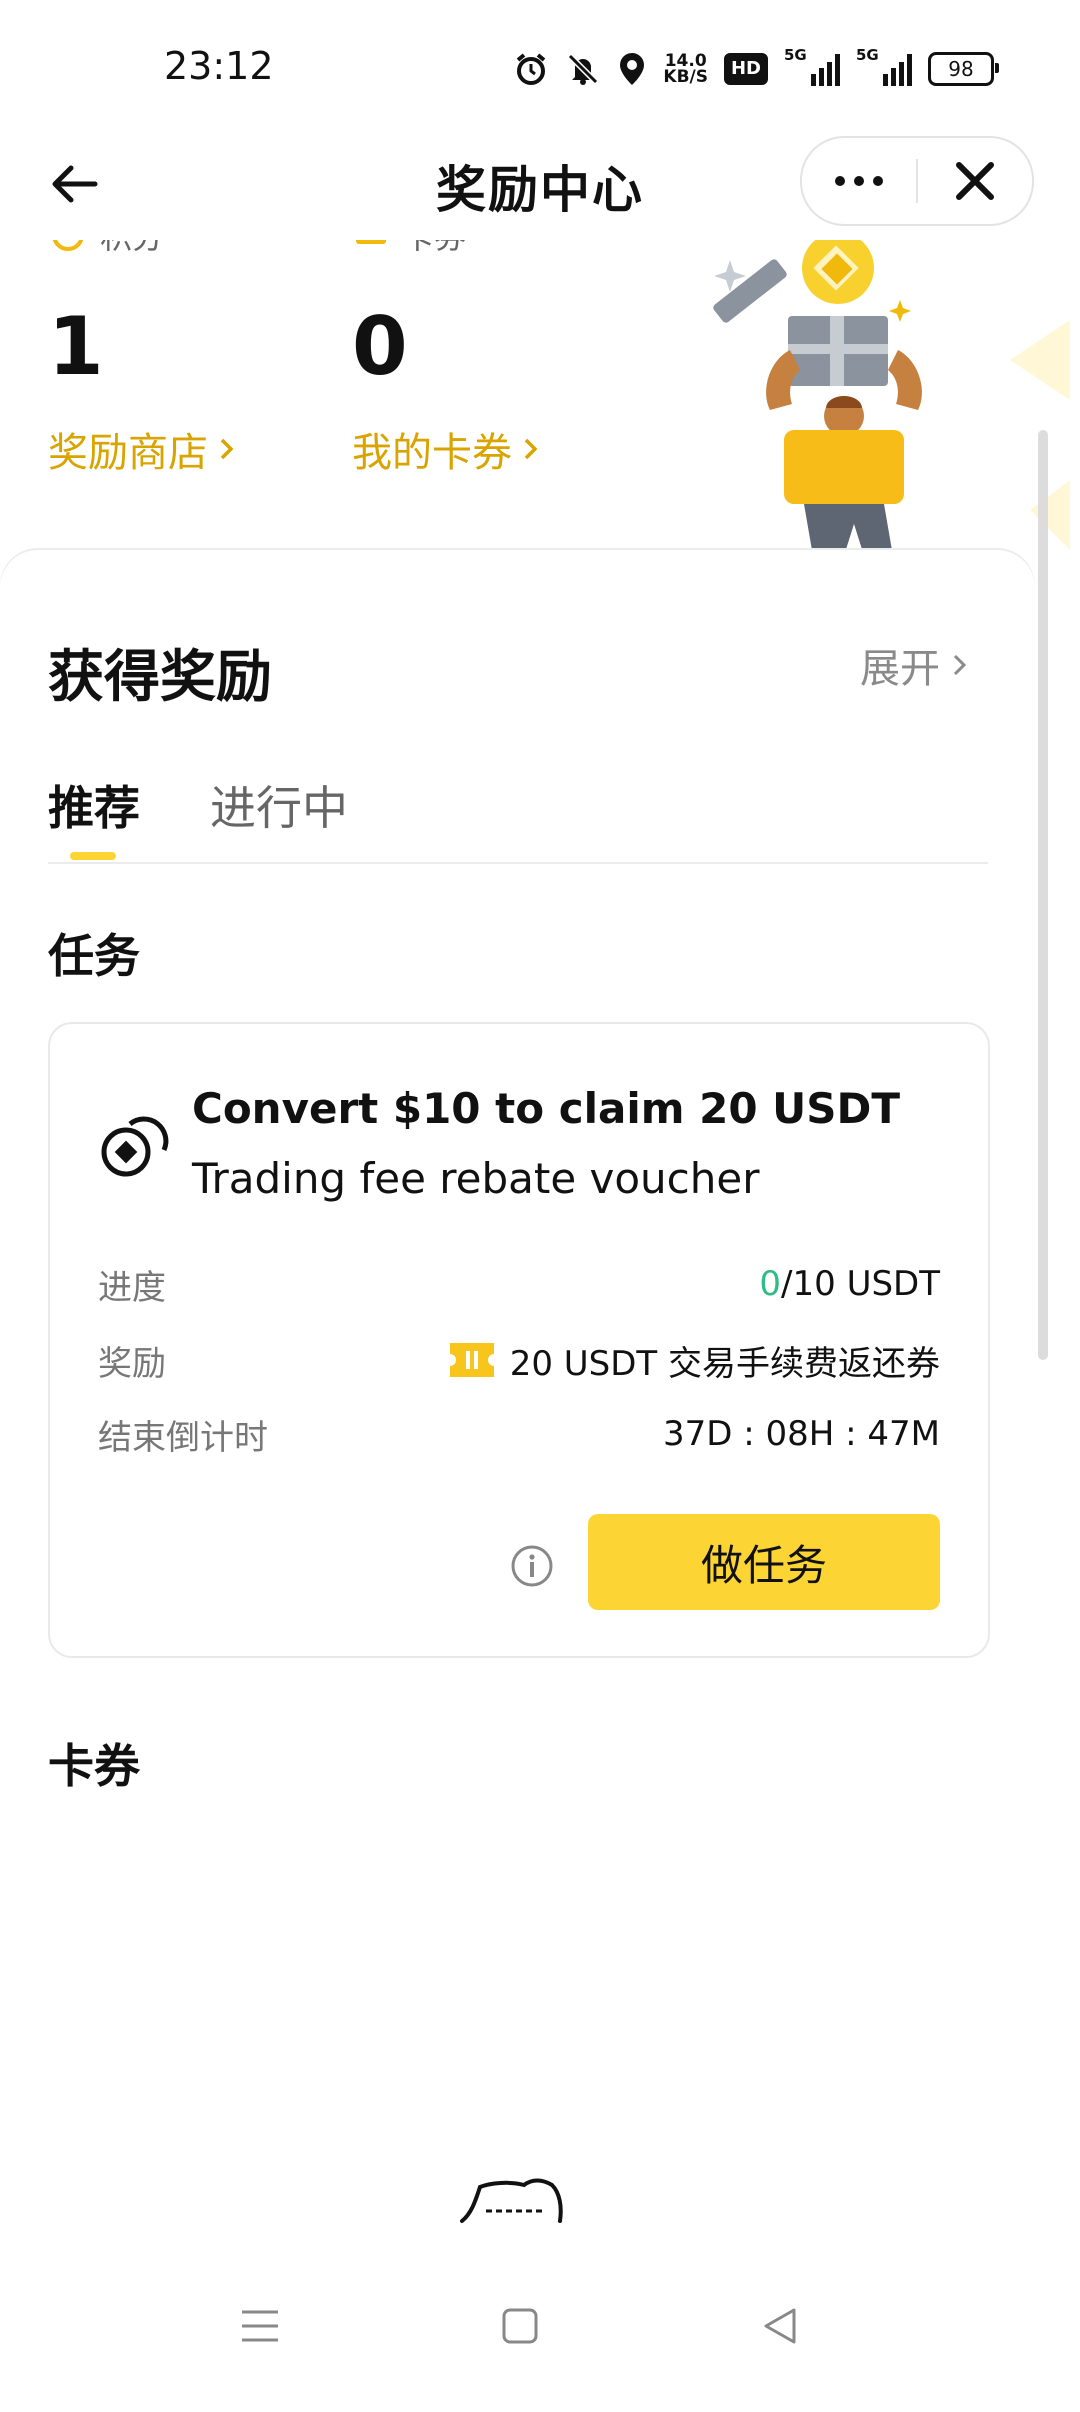 This screenshot has width=1080, height=2412. I want to click on close-icon, so click(975, 181).